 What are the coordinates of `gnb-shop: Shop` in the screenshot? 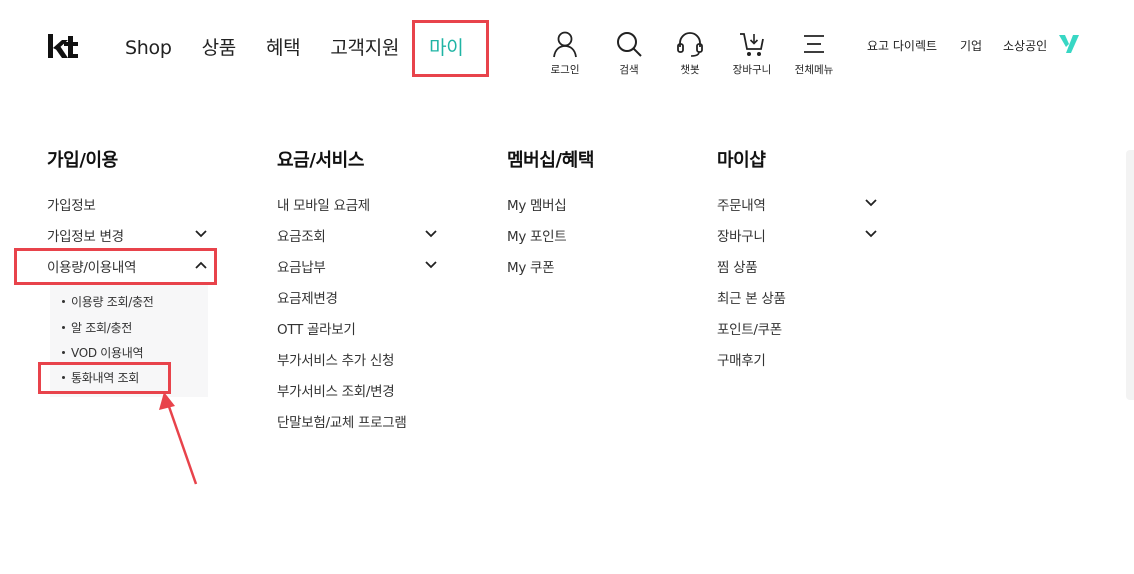 It's located at (148, 48).